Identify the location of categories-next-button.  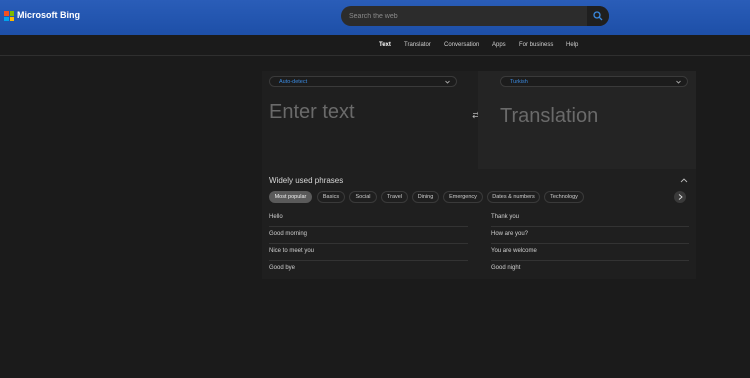
(680, 197).